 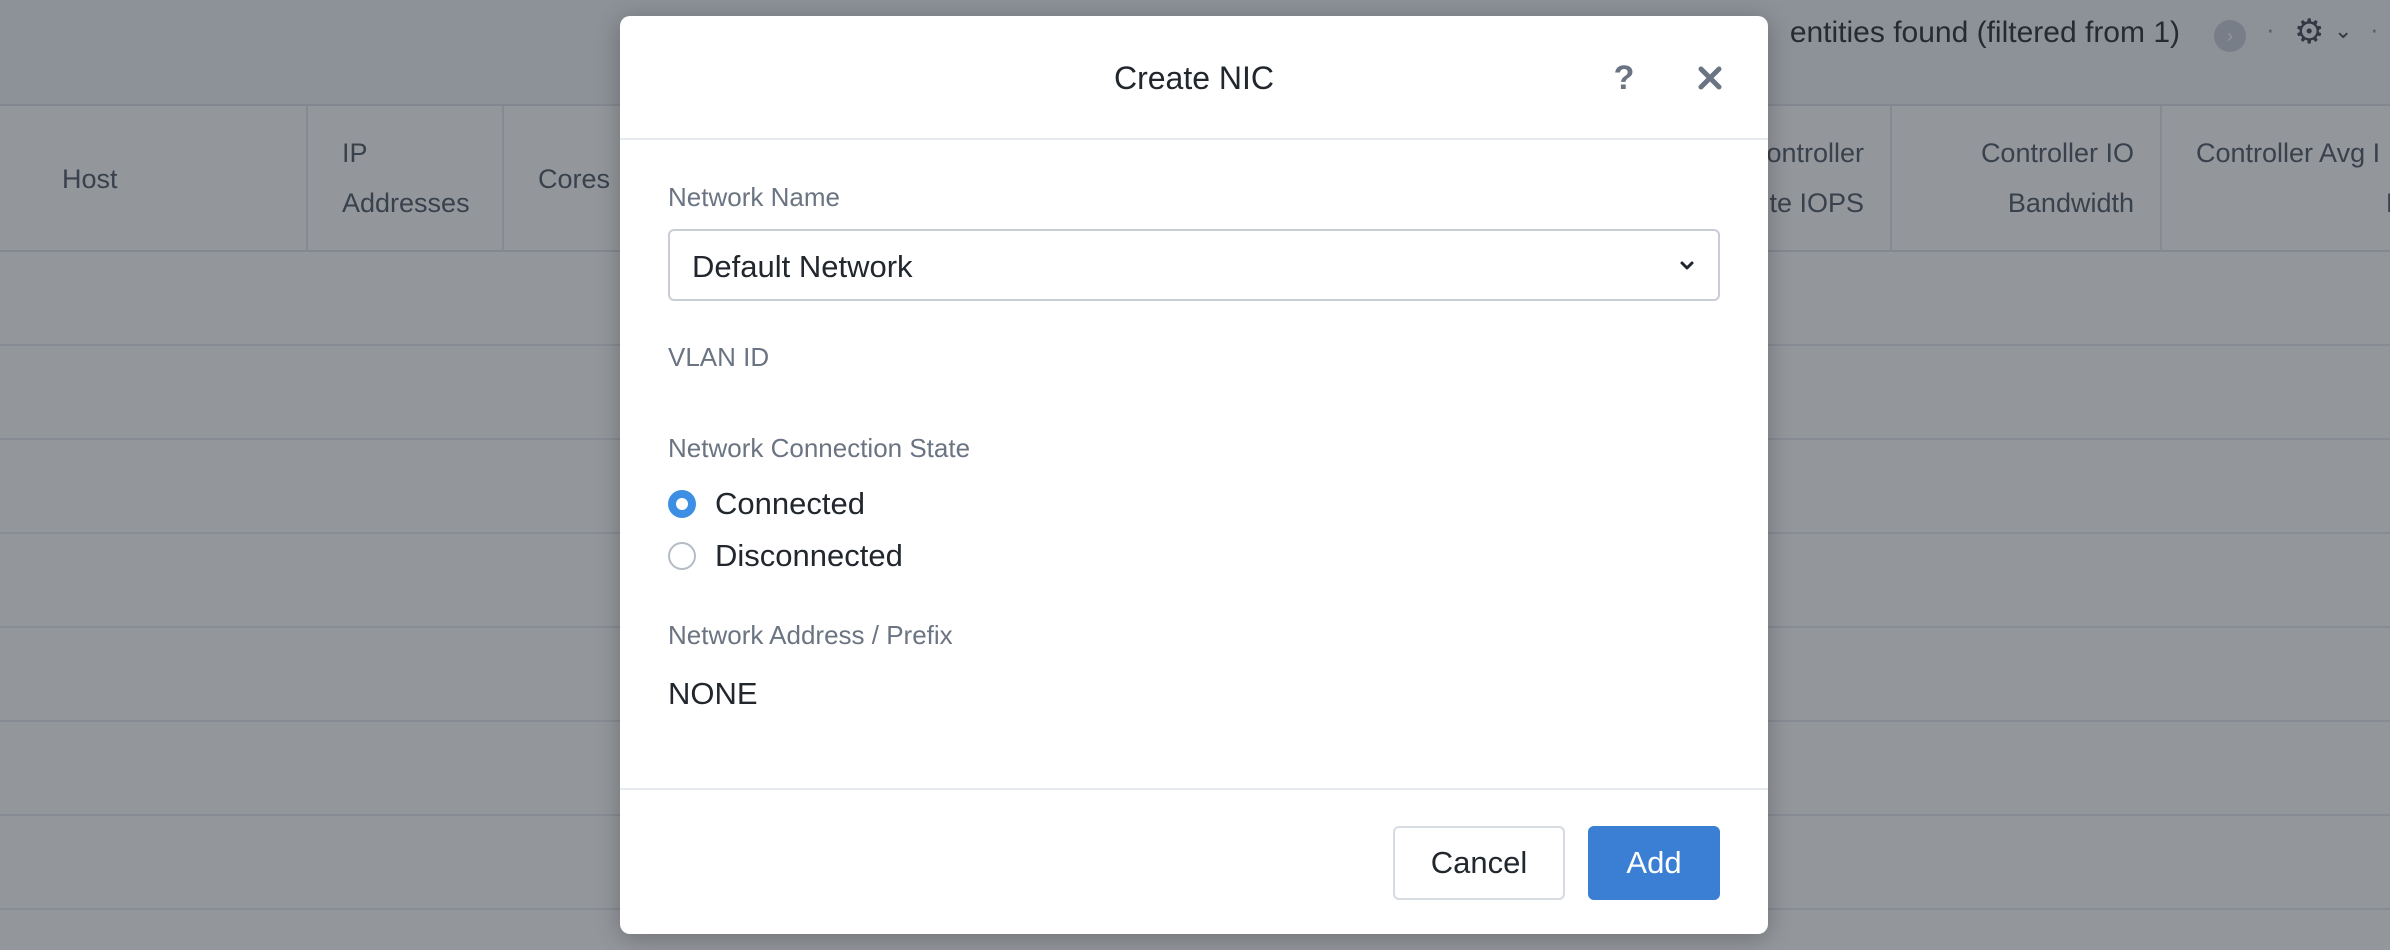 I want to click on dialog-footer: Cancel Add, so click(x=1194, y=861).